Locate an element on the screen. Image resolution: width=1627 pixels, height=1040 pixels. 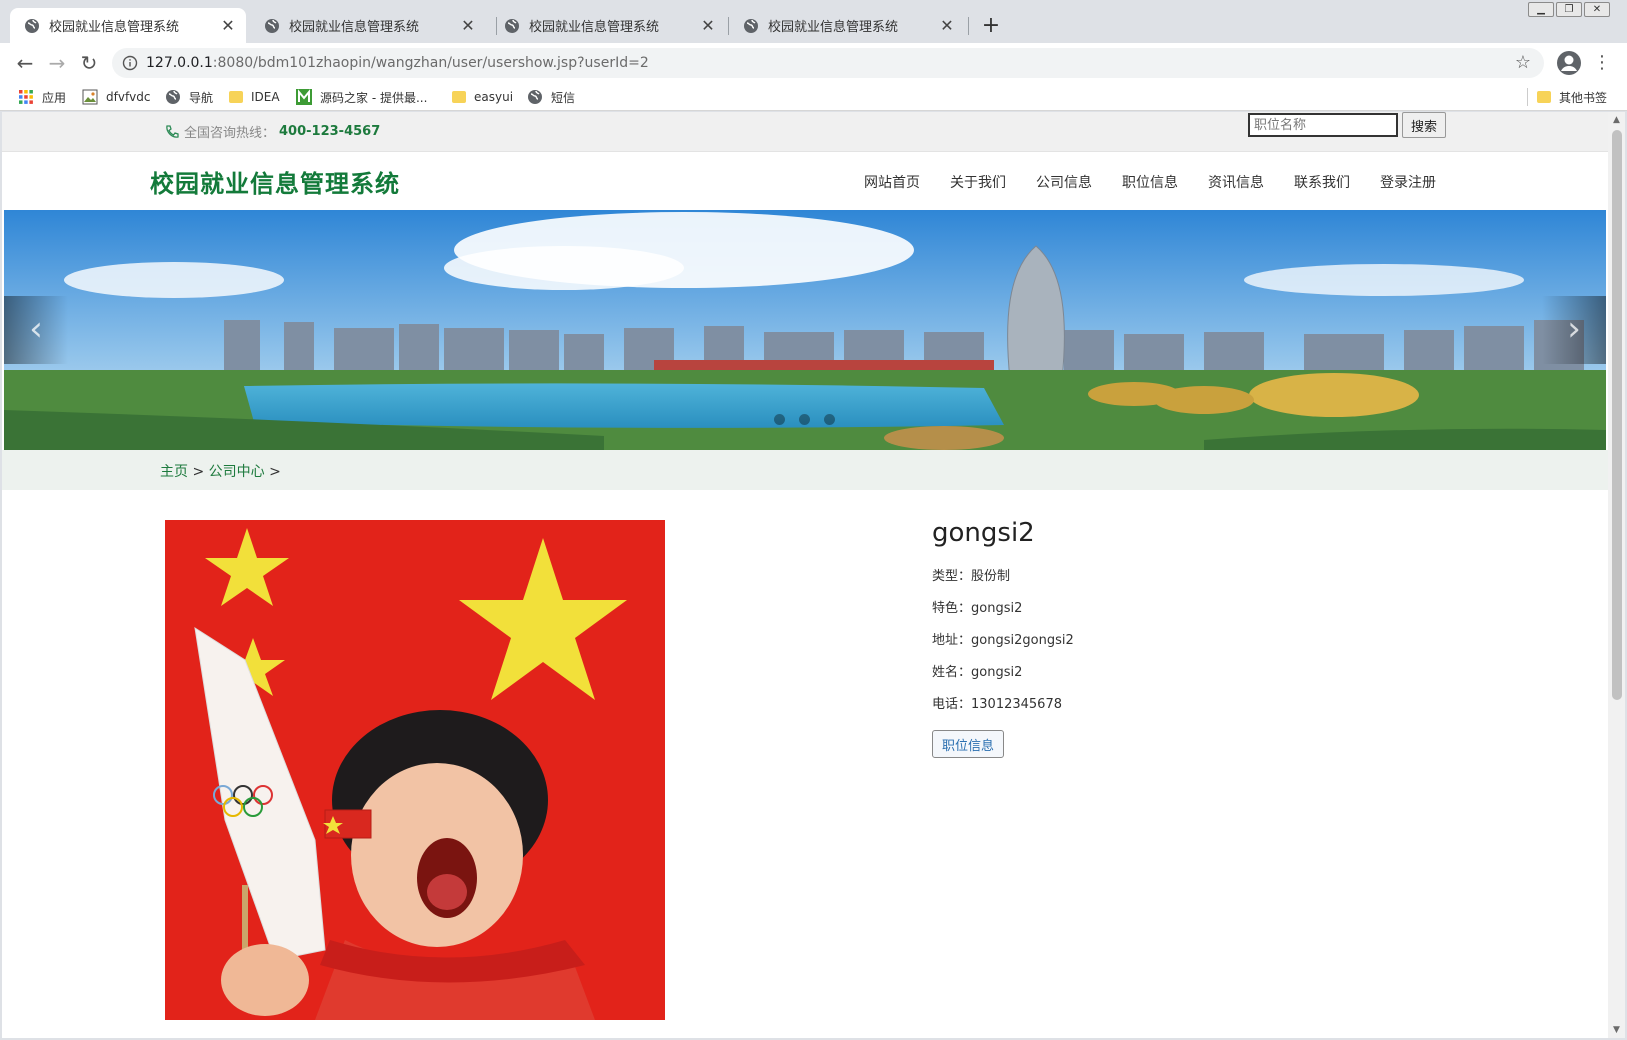
field-value: gongsi2gongsi2 is located at coordinates (1022, 640).